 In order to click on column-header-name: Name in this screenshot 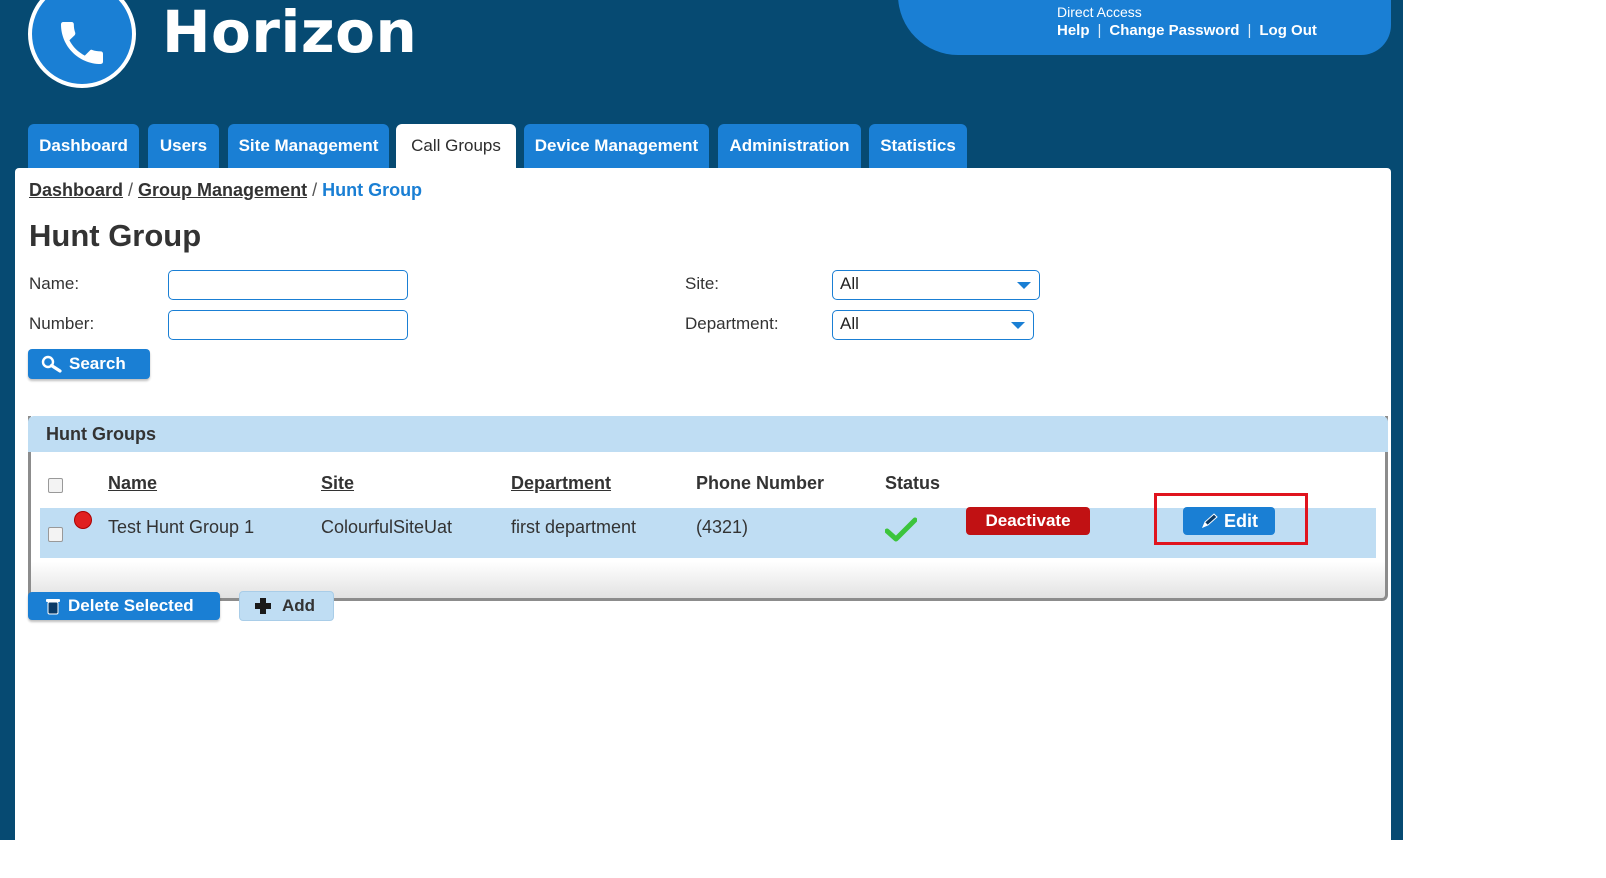, I will do `click(132, 483)`.